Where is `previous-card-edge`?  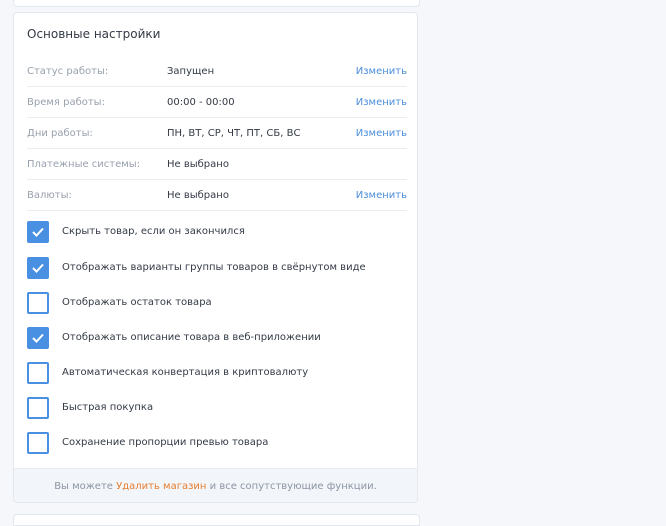 previous-card-edge is located at coordinates (216, 3).